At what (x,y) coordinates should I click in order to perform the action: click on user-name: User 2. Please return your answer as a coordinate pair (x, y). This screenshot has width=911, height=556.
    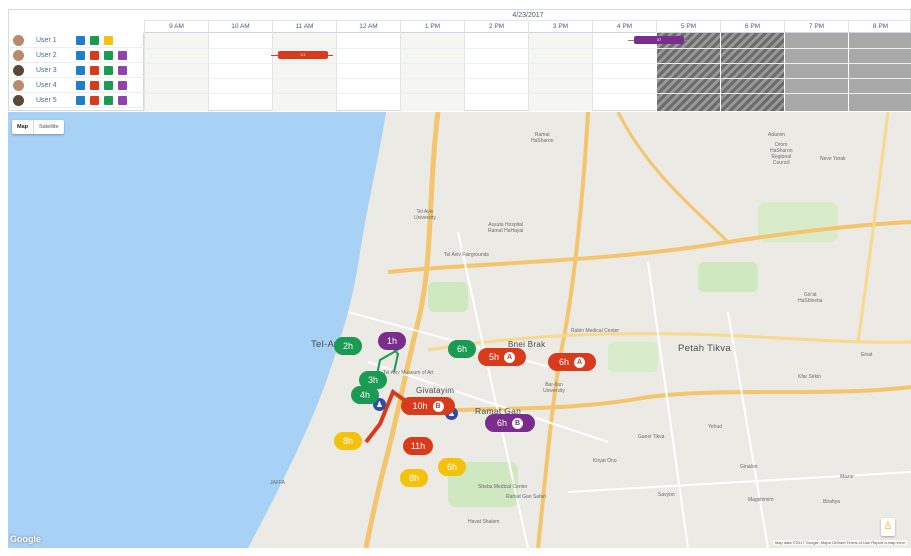
    Looking at the image, I should click on (46, 55).